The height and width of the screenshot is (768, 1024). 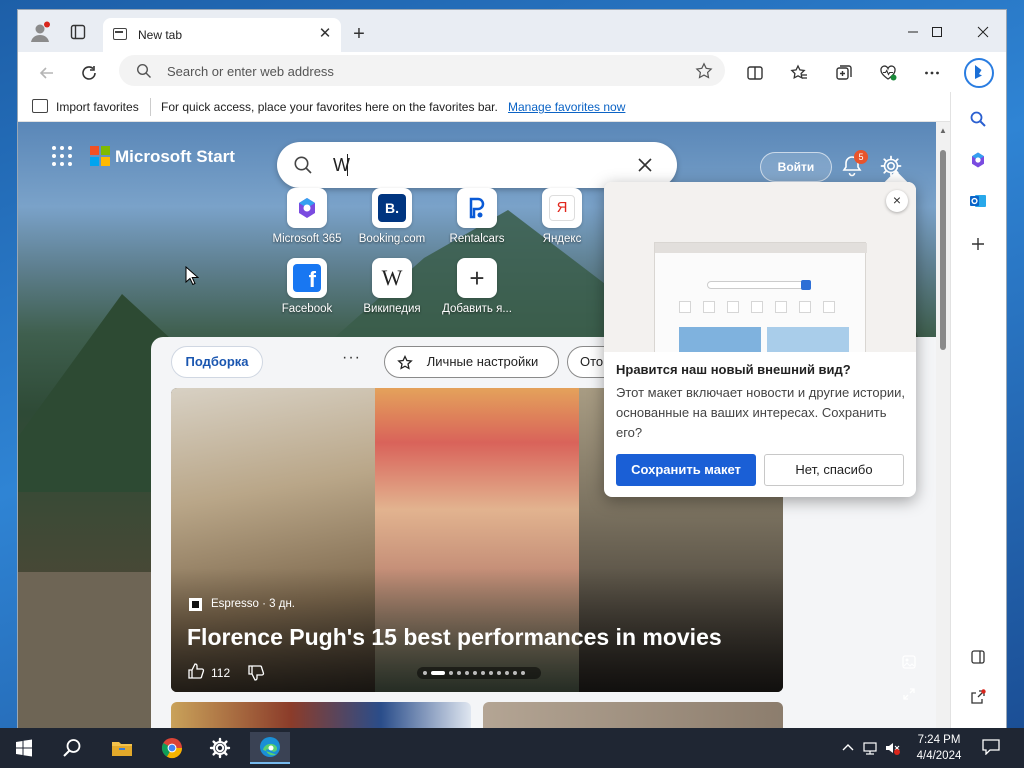 I want to click on windows-taskbar: 7:24 PM 4/4/2024, so click(x=512, y=748).